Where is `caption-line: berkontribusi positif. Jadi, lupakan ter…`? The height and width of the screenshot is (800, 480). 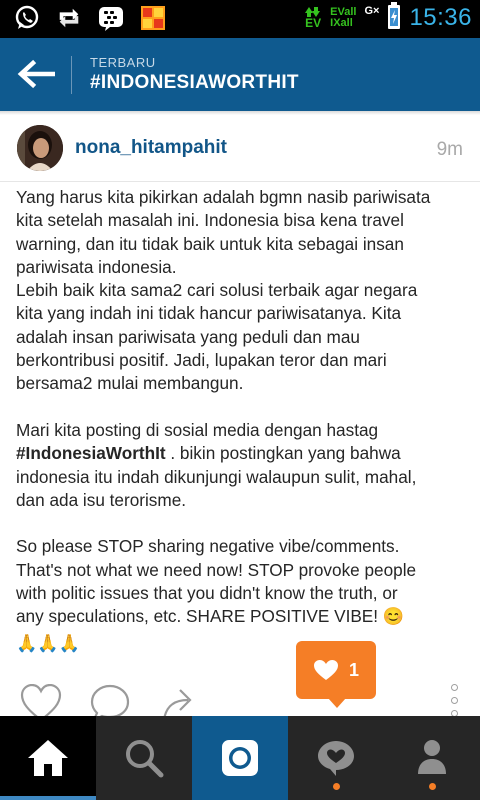 caption-line: berkontribusi positif. Jadi, lupakan ter… is located at coordinates (201, 360).